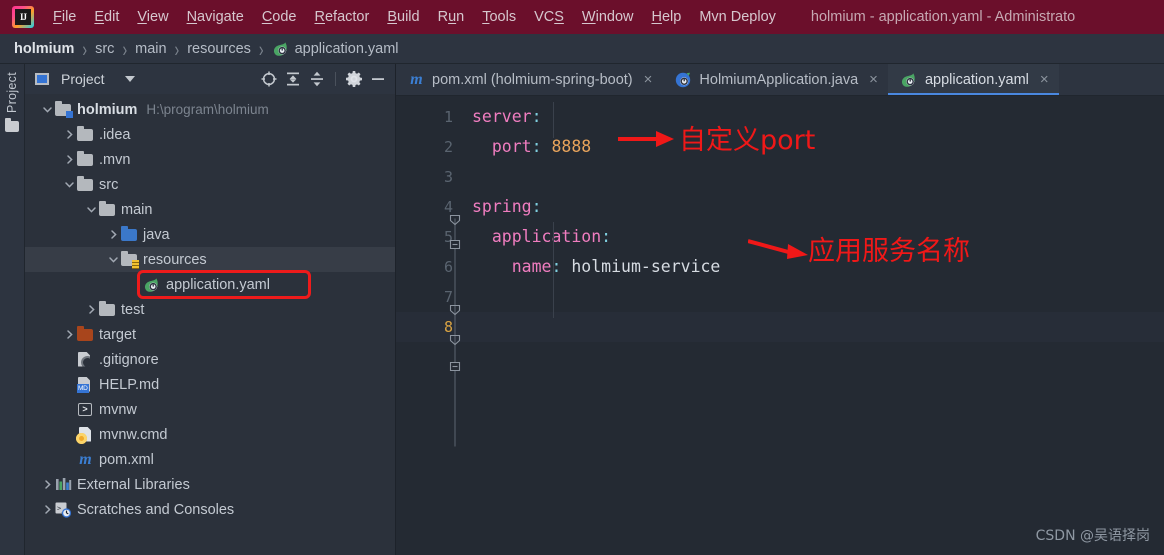 This screenshot has height=555, width=1164. I want to click on tree-node-holmium: holmium H:\program\holmium, so click(210, 109).